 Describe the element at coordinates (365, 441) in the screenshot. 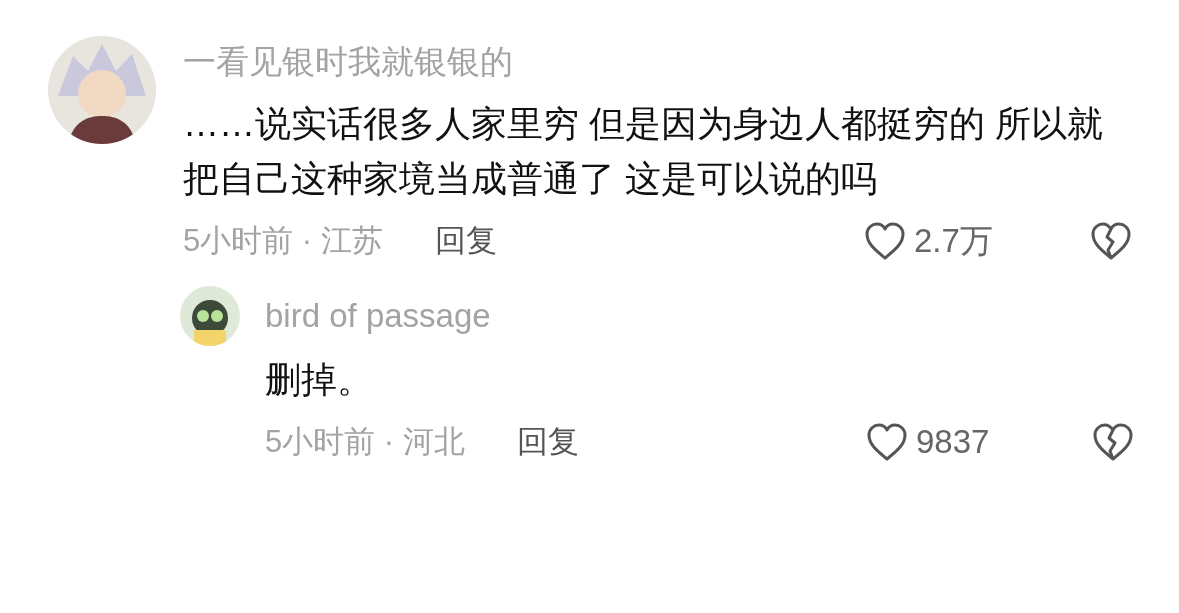

I see `timestamp-location: 5小时前 · 河北` at that location.